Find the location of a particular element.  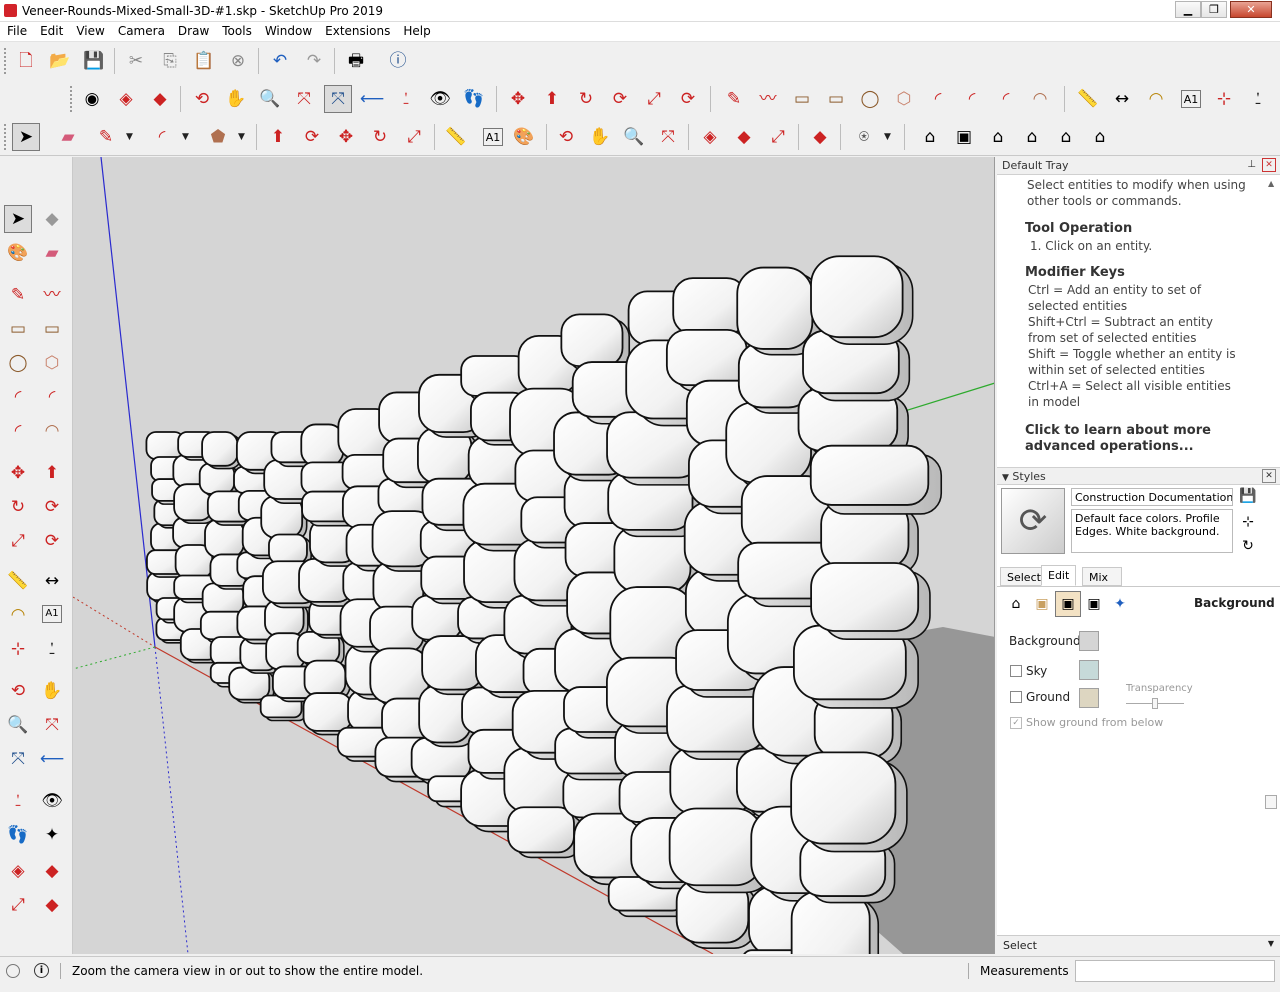

offset-tool-icon: ⟳ is located at coordinates (312, 137).